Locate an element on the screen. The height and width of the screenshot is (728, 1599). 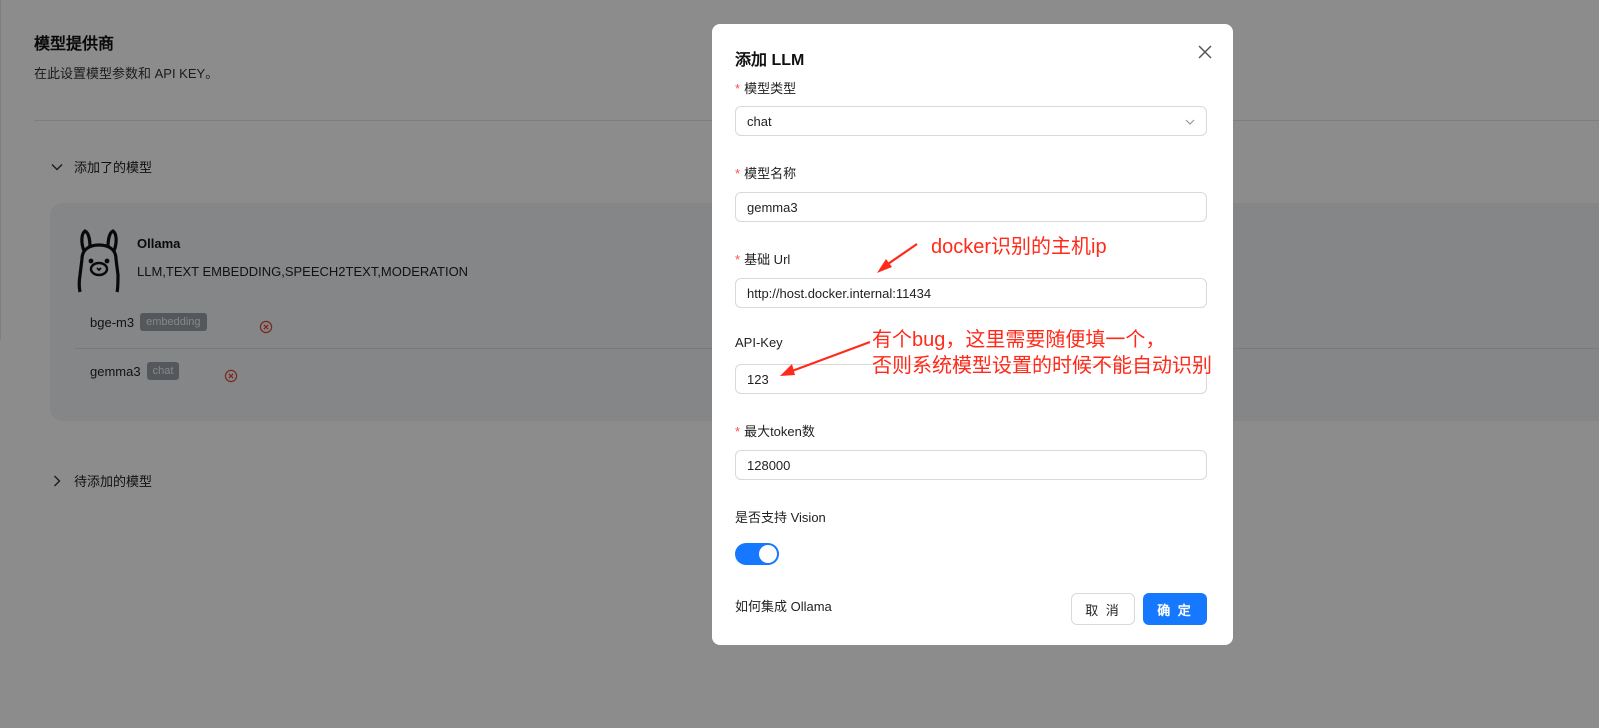
annotation-base-url-note: docker识别的主机ip is located at coordinates (1019, 247).